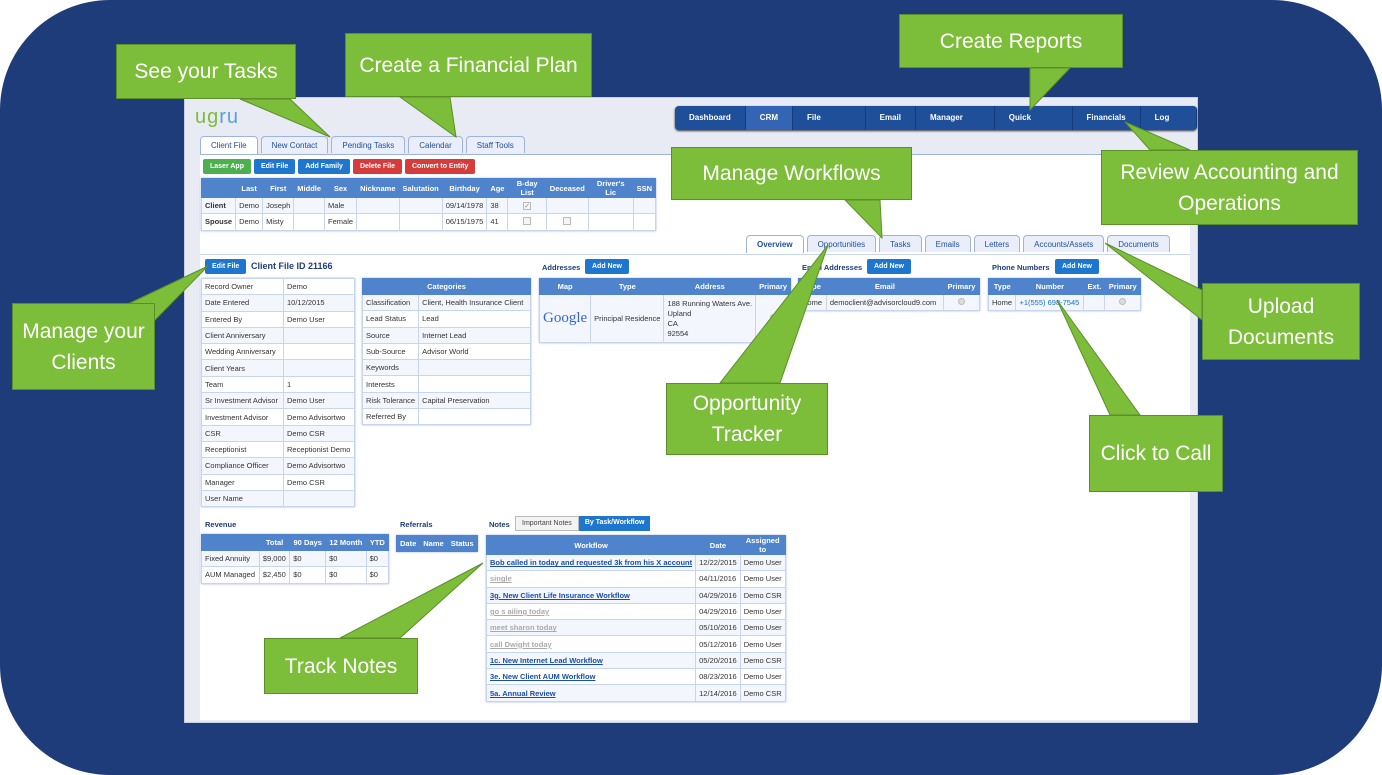 The image size is (1382, 775). Describe the element at coordinates (1281, 321) in the screenshot. I see `callout-documents: Upload Documents` at that location.